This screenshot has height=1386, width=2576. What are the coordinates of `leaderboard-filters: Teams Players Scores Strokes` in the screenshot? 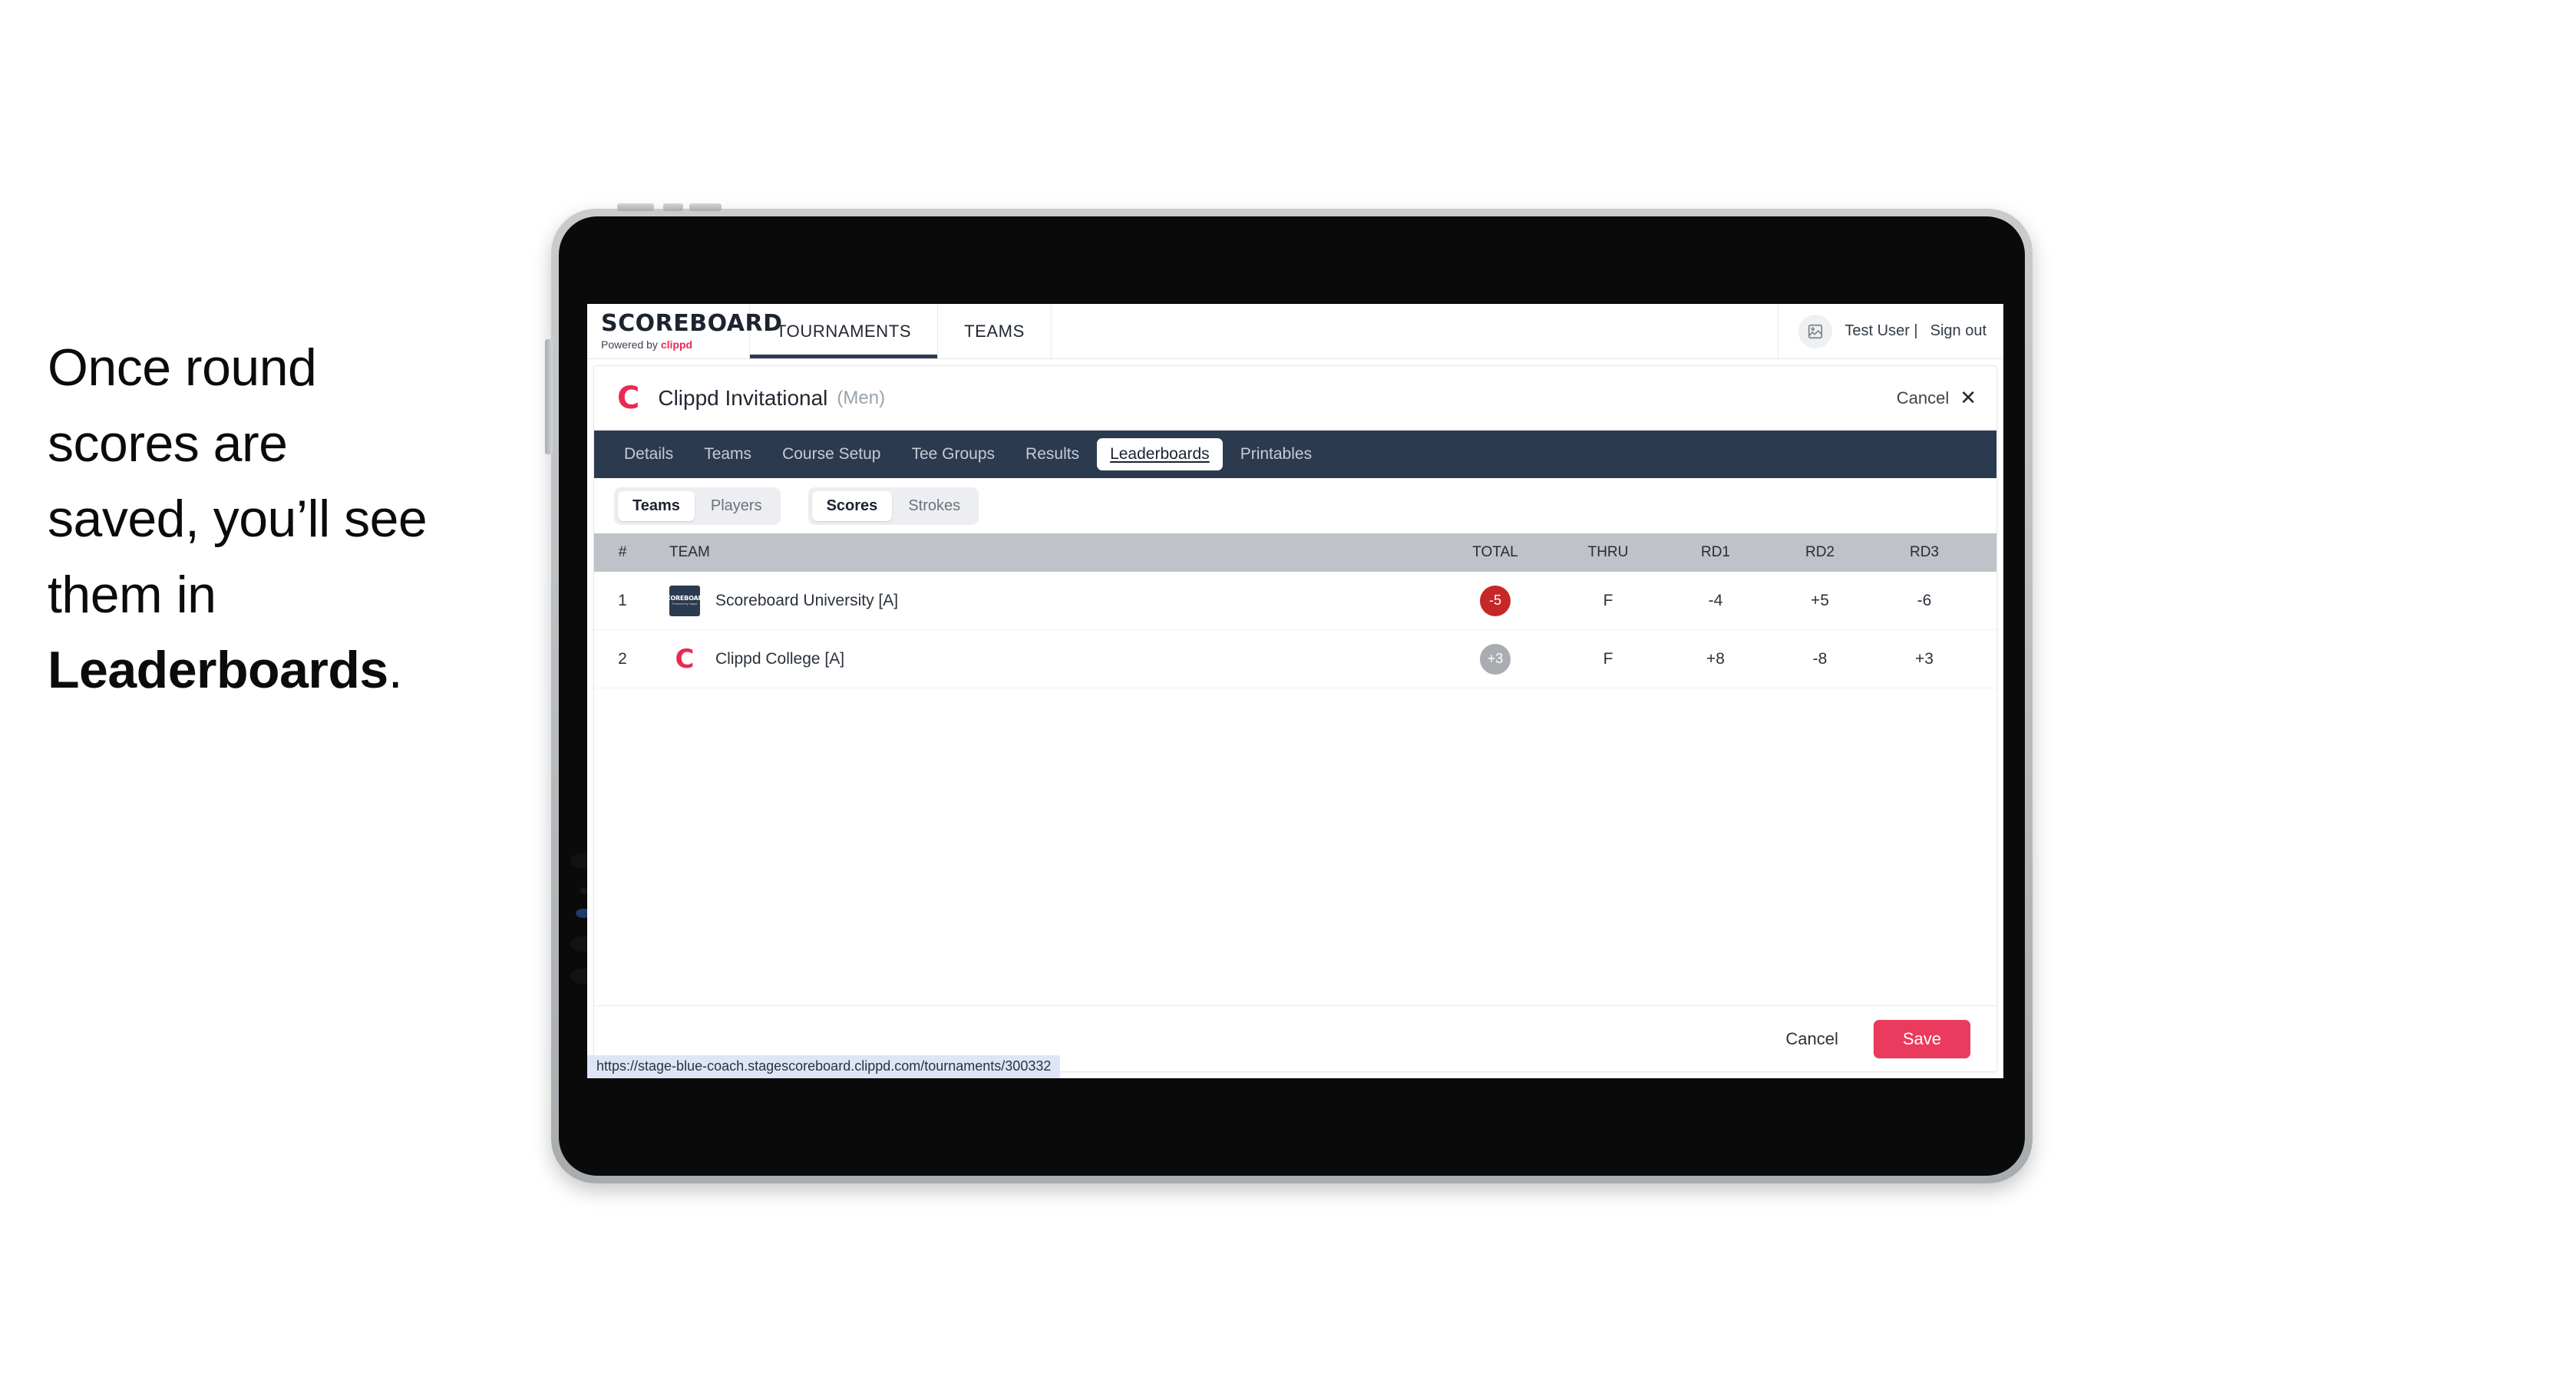 It's located at (1295, 505).